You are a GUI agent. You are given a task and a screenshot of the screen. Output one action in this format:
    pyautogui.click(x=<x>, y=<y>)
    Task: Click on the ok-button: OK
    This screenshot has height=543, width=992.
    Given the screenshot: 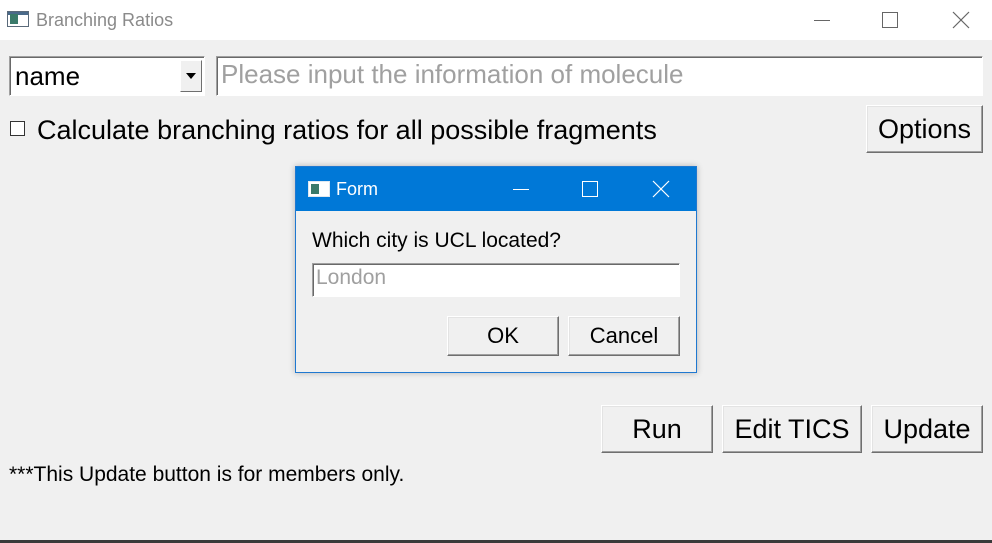 What is the action you would take?
    pyautogui.click(x=503, y=336)
    